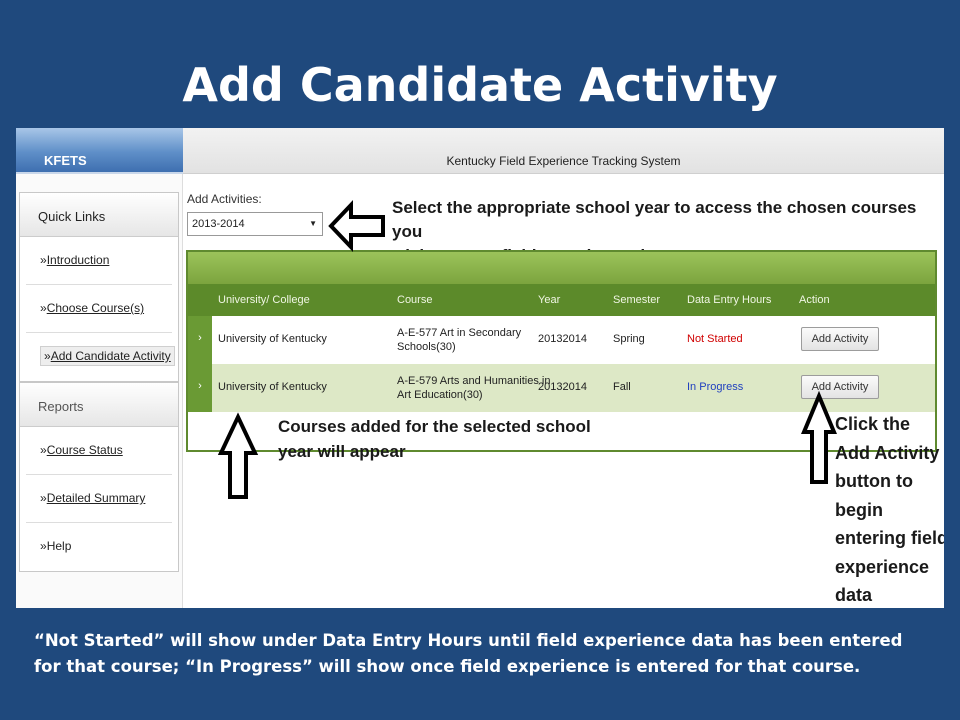  Describe the element at coordinates (99, 405) in the screenshot. I see `reports-heading: Reports` at that location.